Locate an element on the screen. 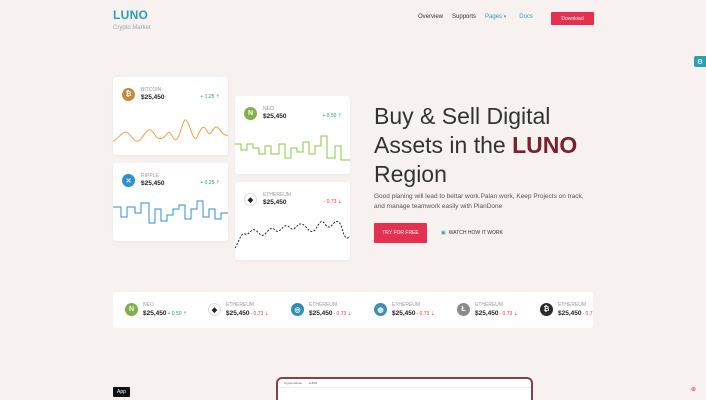  nav-overview: Overview is located at coordinates (430, 17).